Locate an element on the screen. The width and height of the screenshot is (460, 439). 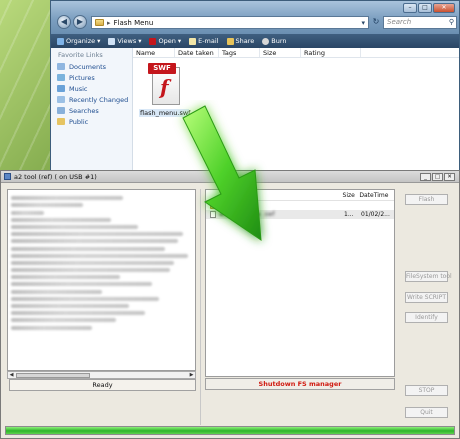
toolbar-organize: Organize ▾ is located at coordinates (78, 41).